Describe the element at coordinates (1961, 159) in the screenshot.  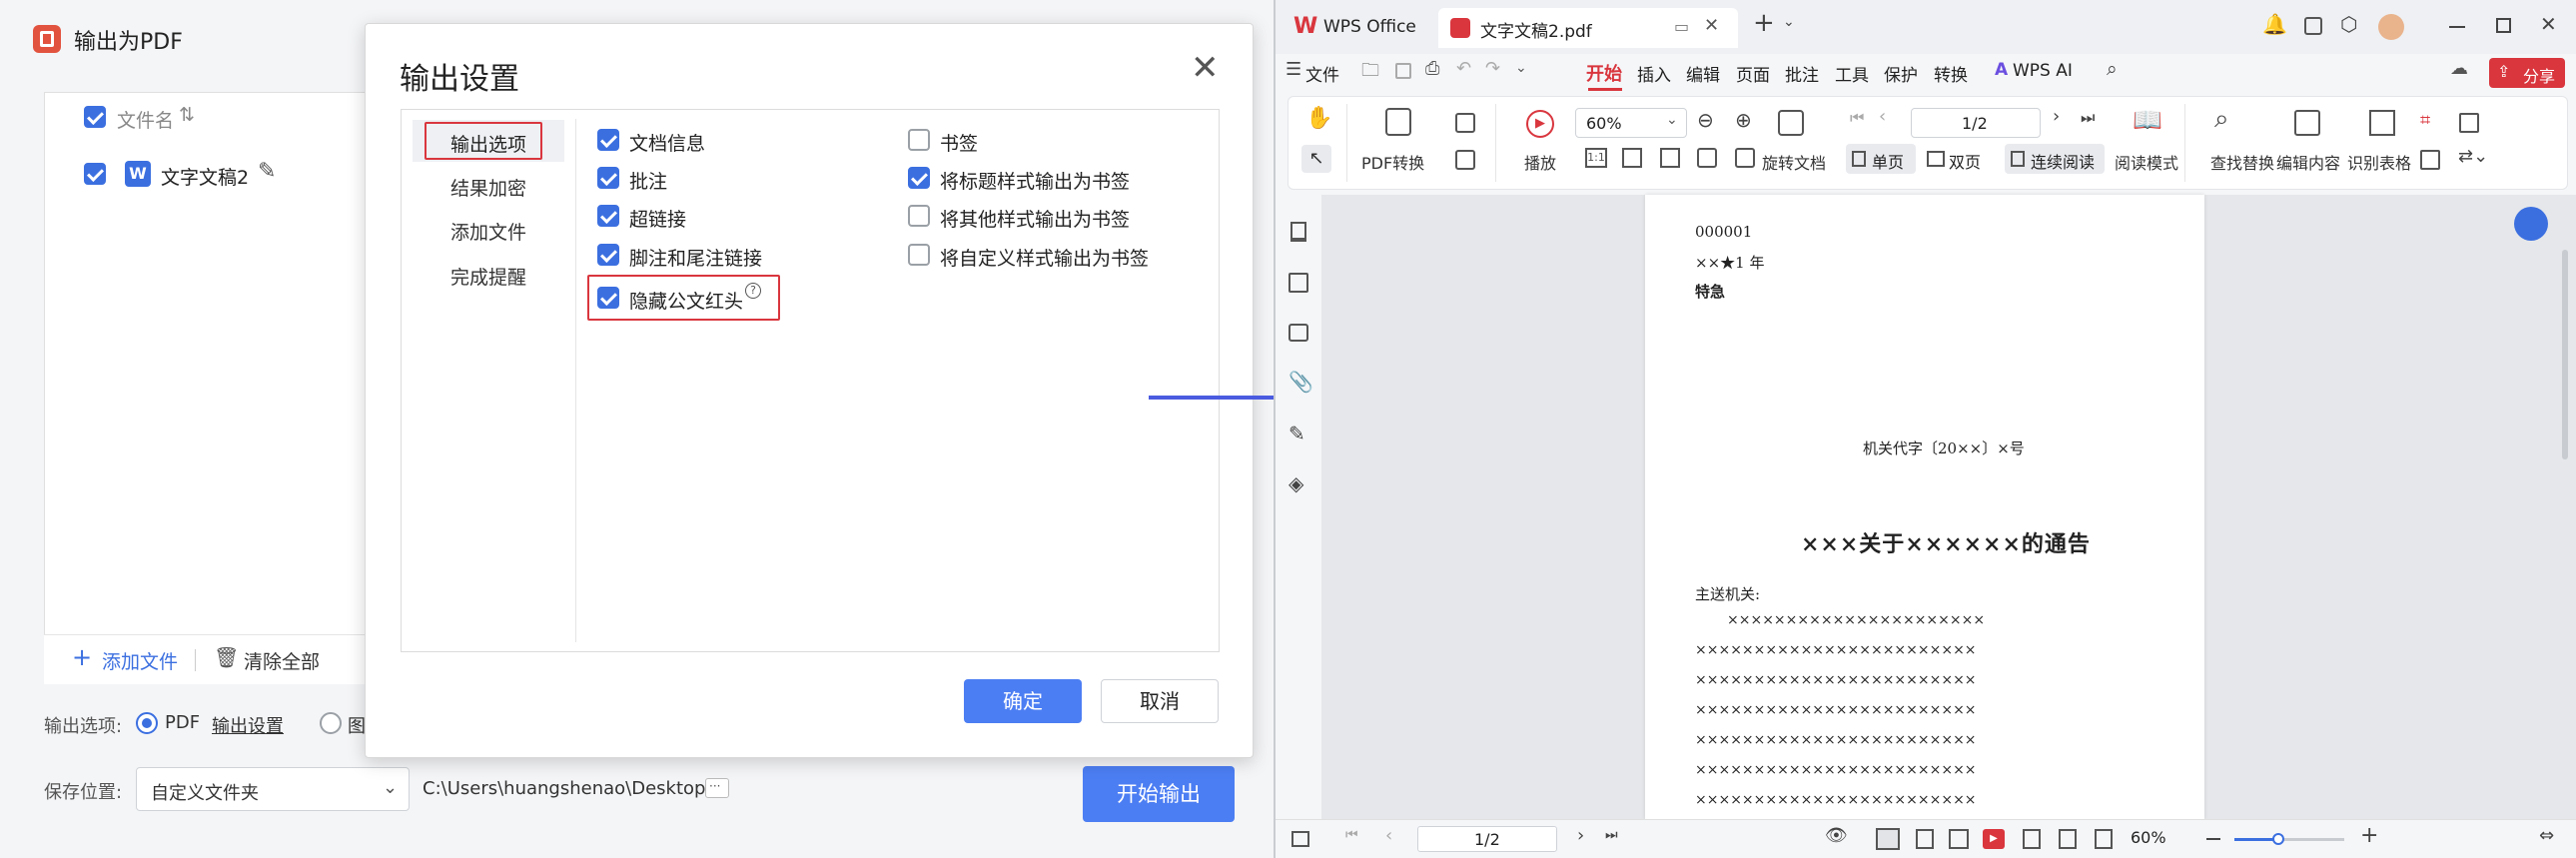
I see `double-page-button: 双页` at that location.